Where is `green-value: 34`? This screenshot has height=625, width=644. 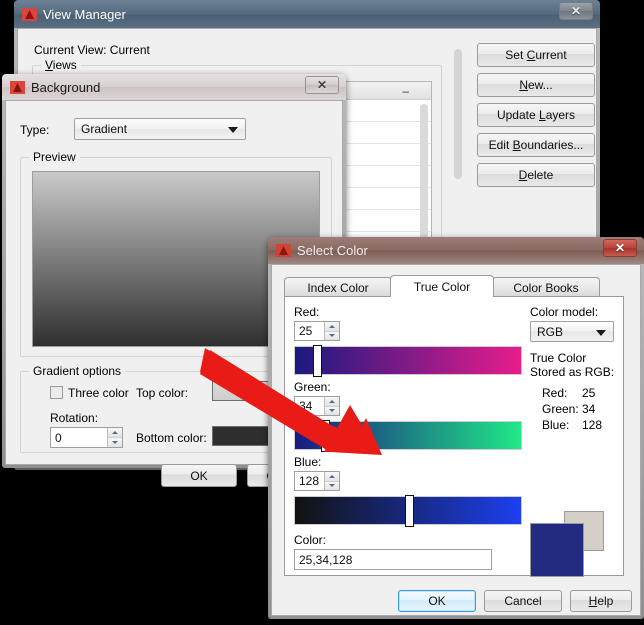
green-value: 34 is located at coordinates (306, 406).